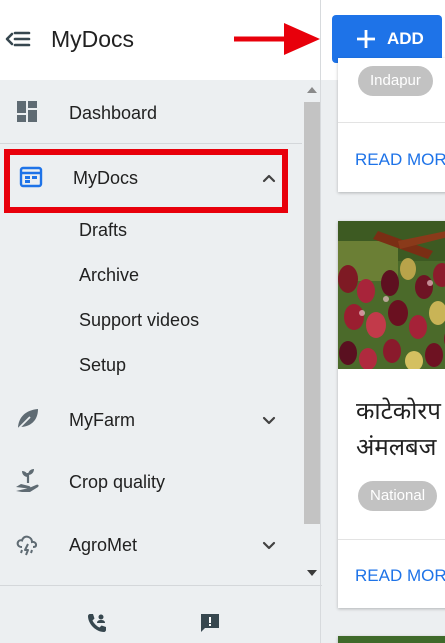  What do you see at coordinates (395, 81) in the screenshot?
I see `location-chip: Indapur` at bounding box center [395, 81].